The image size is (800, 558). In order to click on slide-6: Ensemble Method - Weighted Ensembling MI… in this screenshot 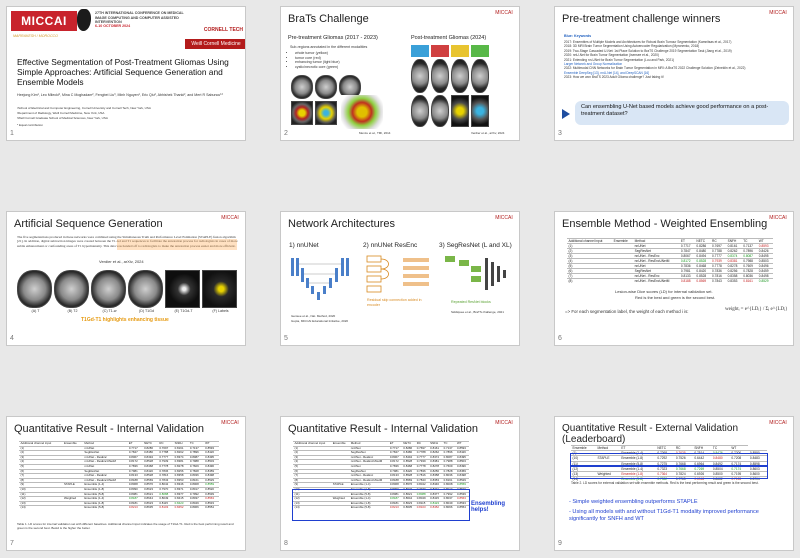, I will do `click(674, 278)`.